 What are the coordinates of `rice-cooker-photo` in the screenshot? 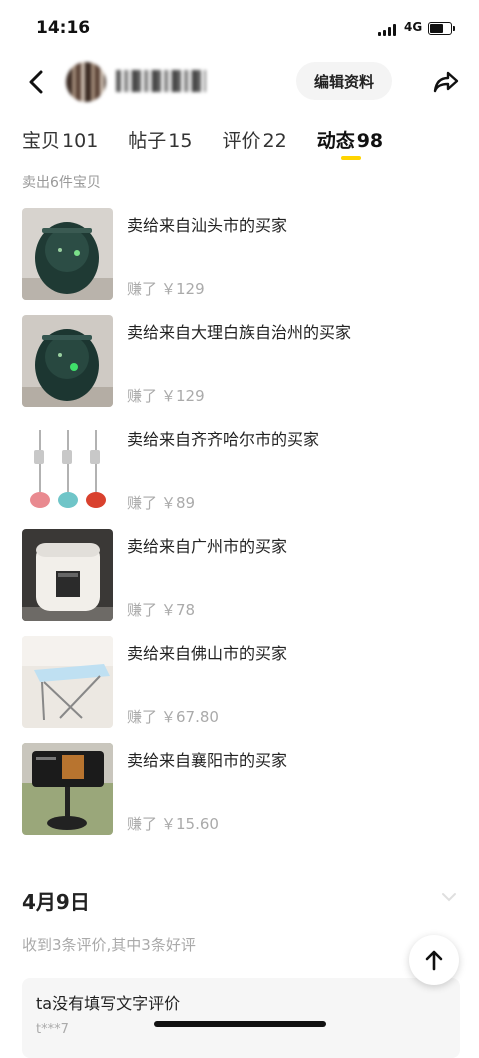 It's located at (67, 575).